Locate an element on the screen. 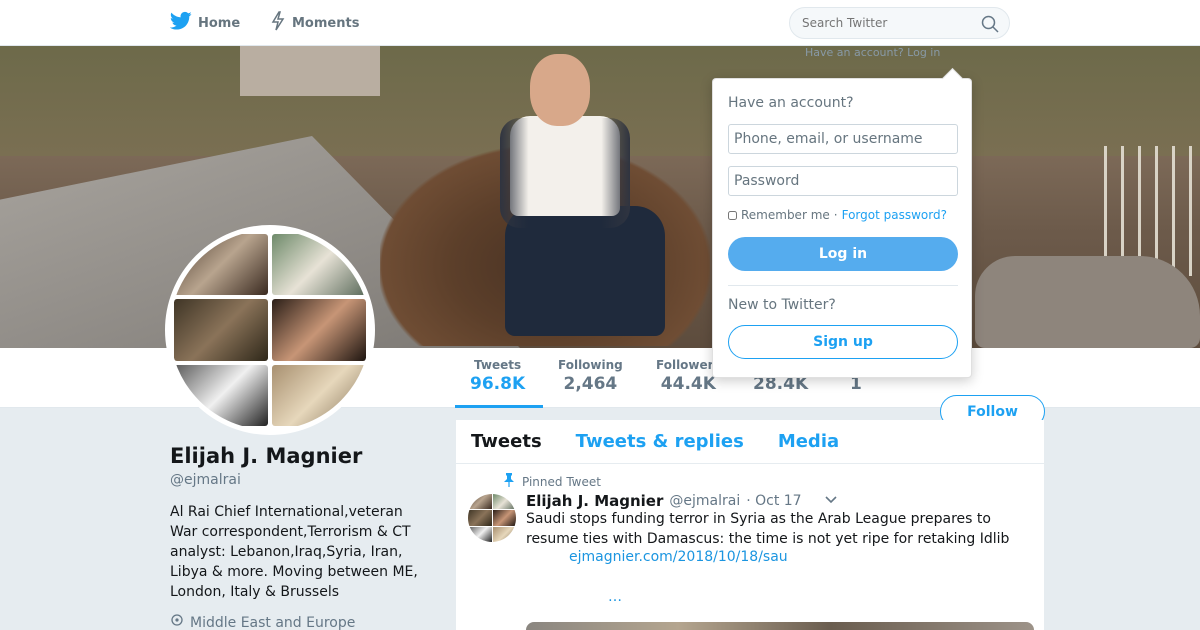  tweet-header: Elijah J. Magnier @ejmalrai · Oct 17 is located at coordinates (682, 501).